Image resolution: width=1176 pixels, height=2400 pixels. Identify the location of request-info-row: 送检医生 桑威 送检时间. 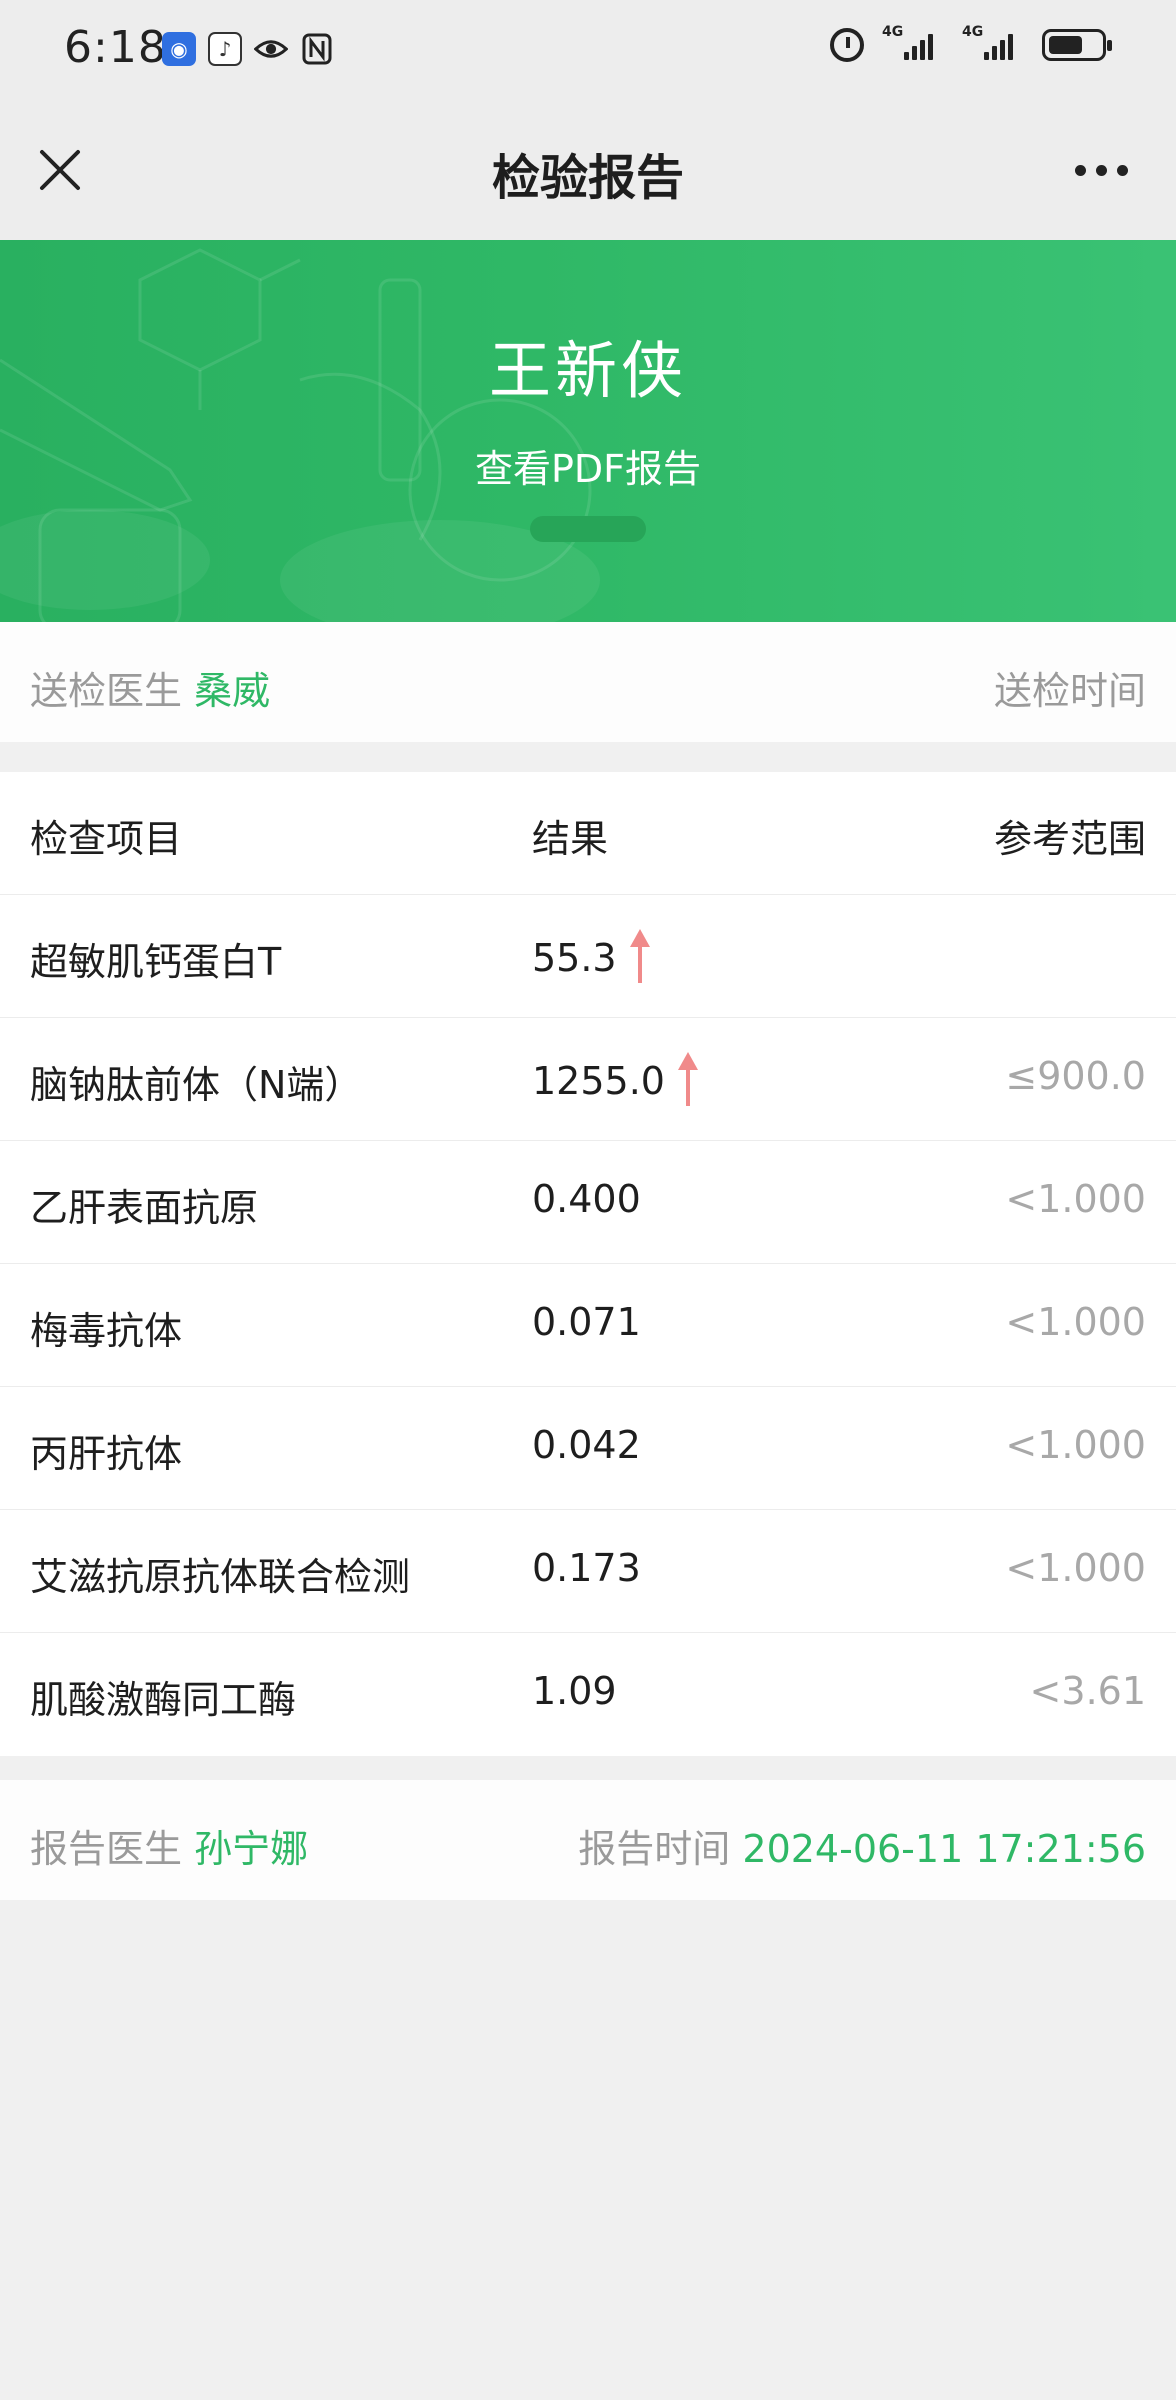
(588, 682).